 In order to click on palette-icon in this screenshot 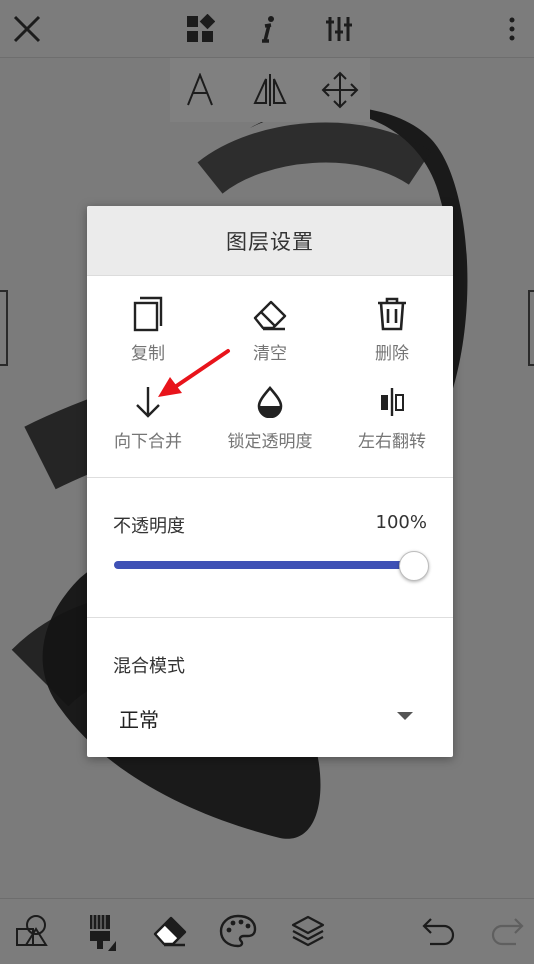, I will do `click(238, 931)`.